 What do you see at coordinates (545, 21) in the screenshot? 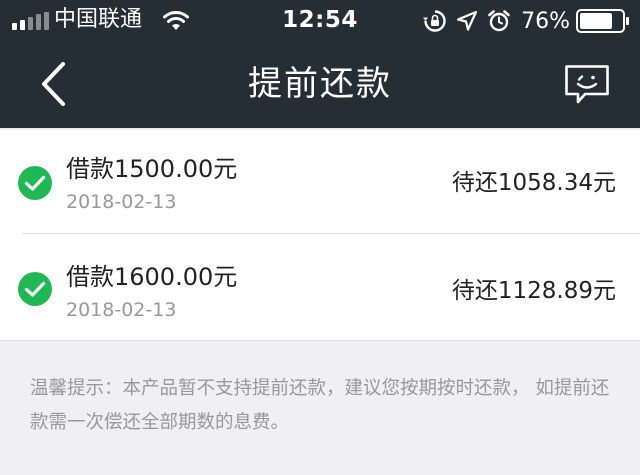
I see `battery-percent: 76%` at bounding box center [545, 21].